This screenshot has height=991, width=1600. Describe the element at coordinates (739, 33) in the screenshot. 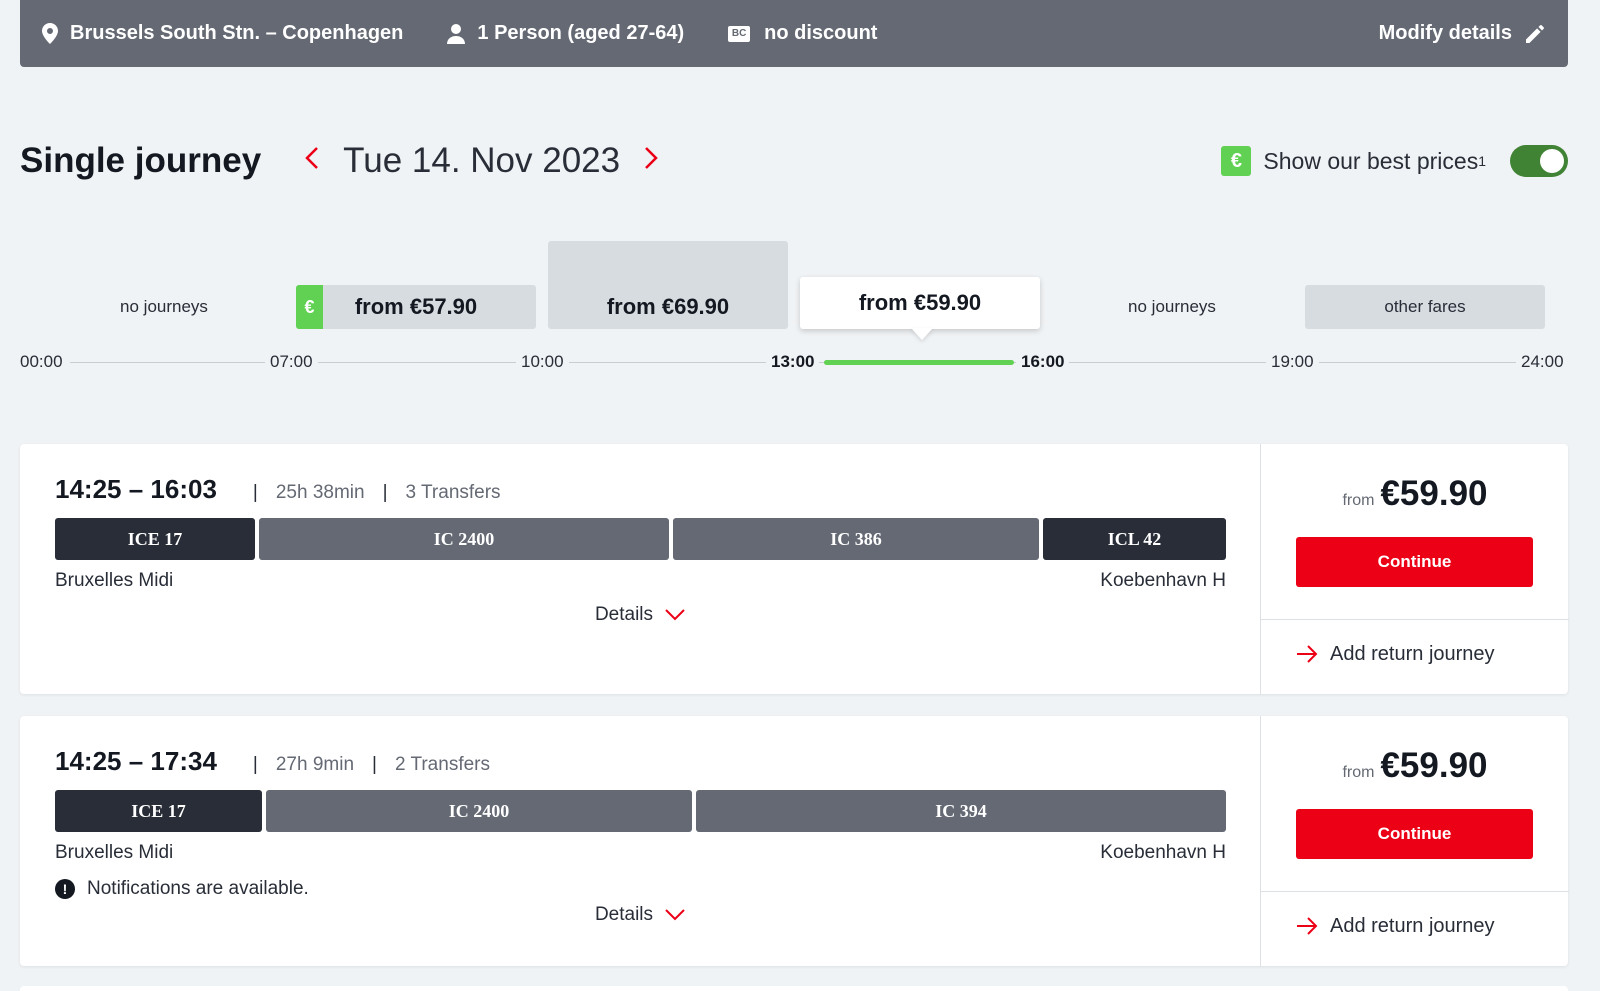

I see `bahncard-icon: BC` at that location.